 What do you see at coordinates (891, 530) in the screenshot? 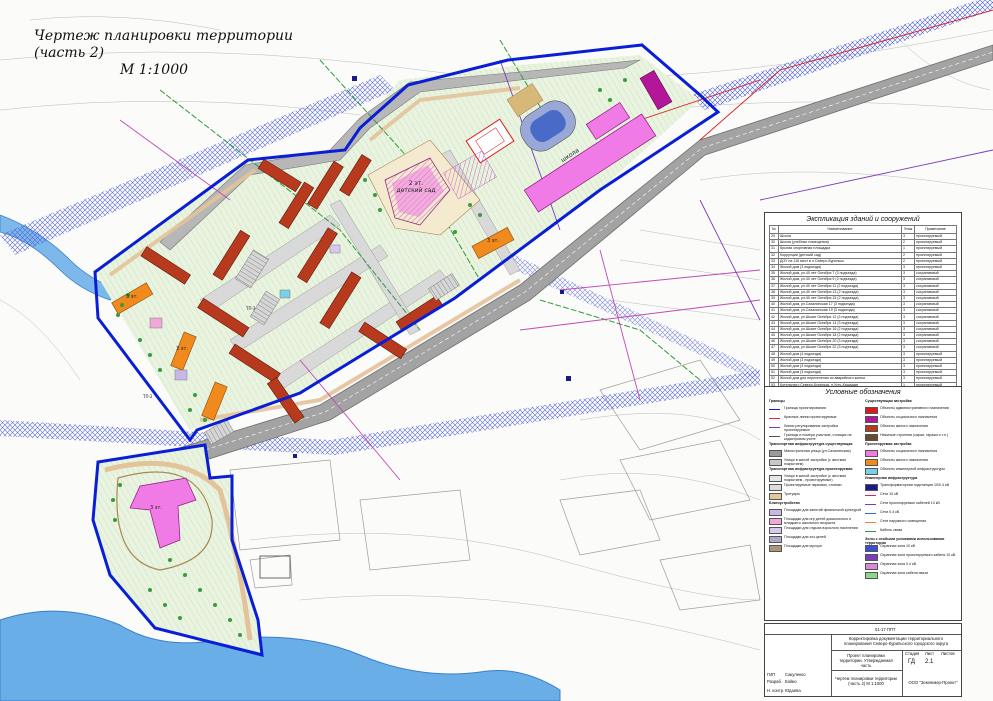
I see `legend-label: Кабель связи` at bounding box center [891, 530].